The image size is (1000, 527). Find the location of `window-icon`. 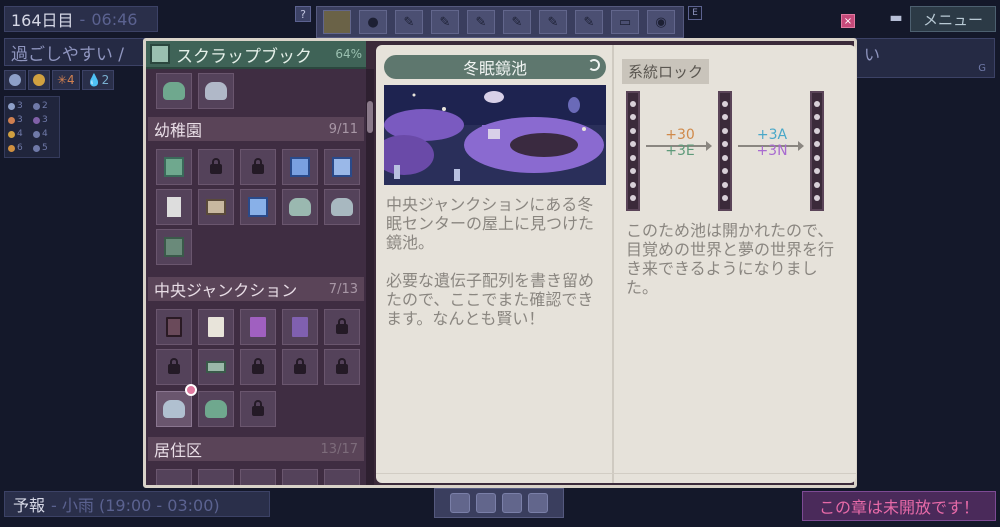

window-icon is located at coordinates (342, 167).